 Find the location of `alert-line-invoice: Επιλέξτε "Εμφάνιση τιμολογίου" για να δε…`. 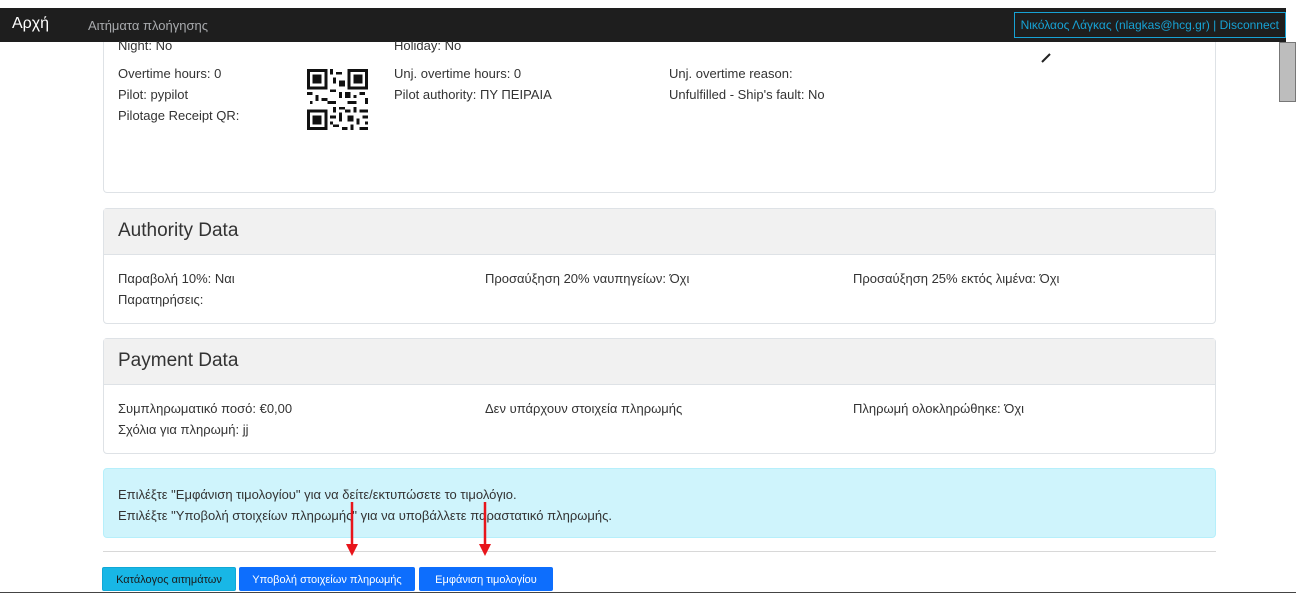

alert-line-invoice: Επιλέξτε "Εμφάνιση τιμολογίου" για να δε… is located at coordinates (317, 494).